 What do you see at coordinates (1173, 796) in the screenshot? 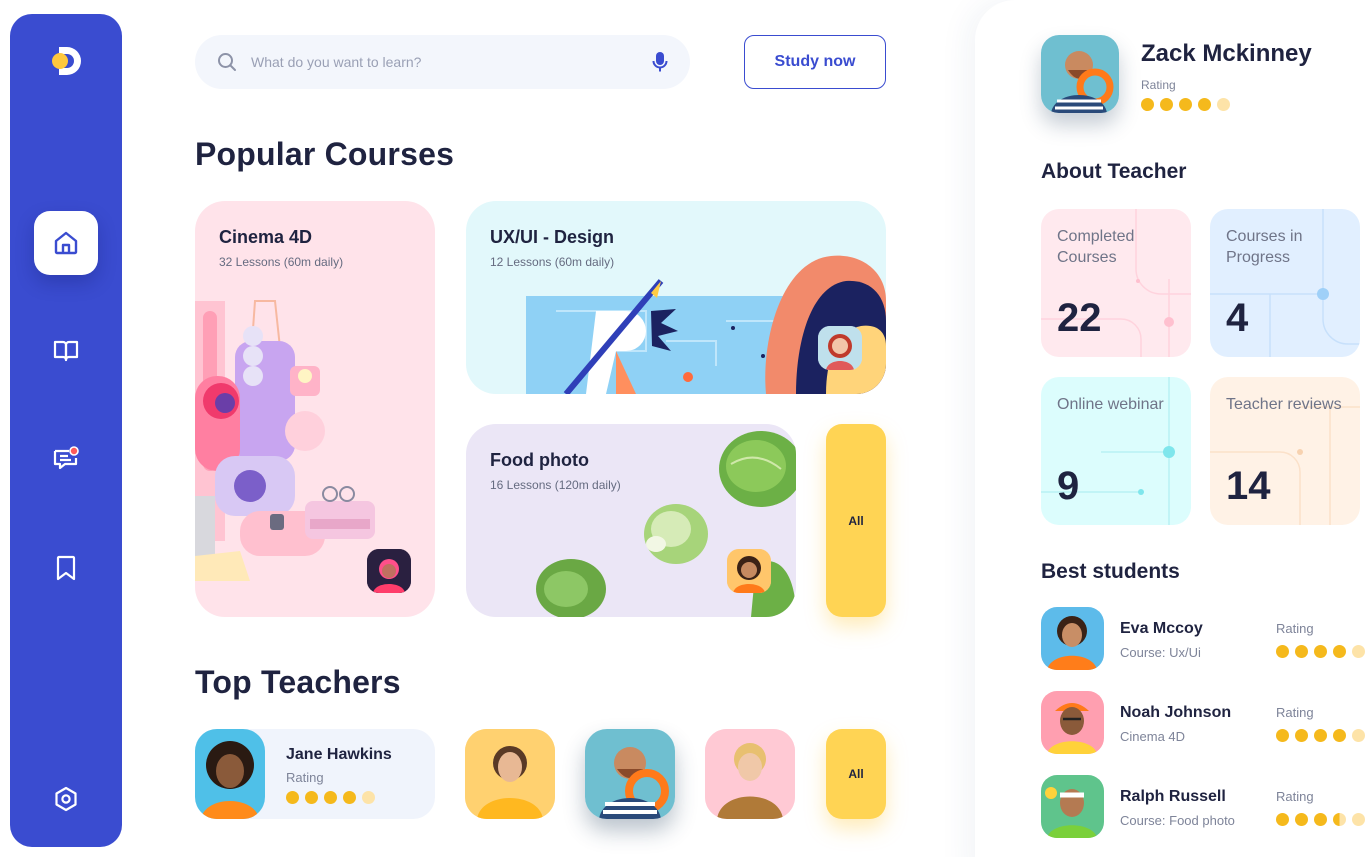
I see `student-name: Ralph Russell` at bounding box center [1173, 796].